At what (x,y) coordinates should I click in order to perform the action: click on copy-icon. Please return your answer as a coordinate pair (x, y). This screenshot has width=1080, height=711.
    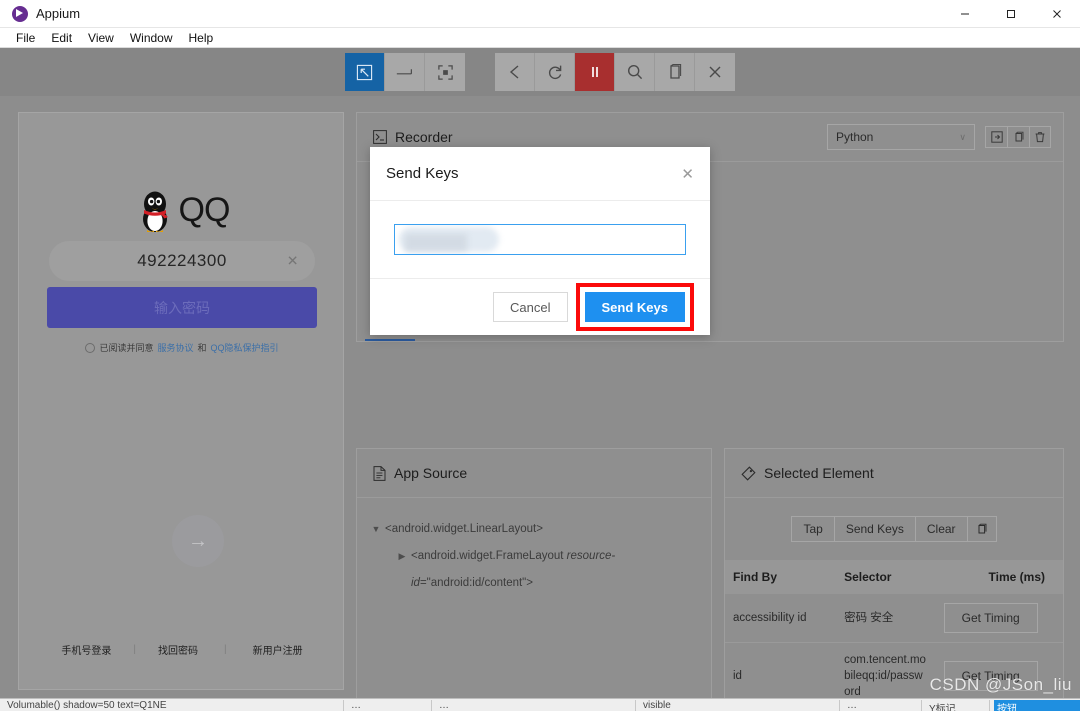
    Looking at the image, I should click on (675, 72).